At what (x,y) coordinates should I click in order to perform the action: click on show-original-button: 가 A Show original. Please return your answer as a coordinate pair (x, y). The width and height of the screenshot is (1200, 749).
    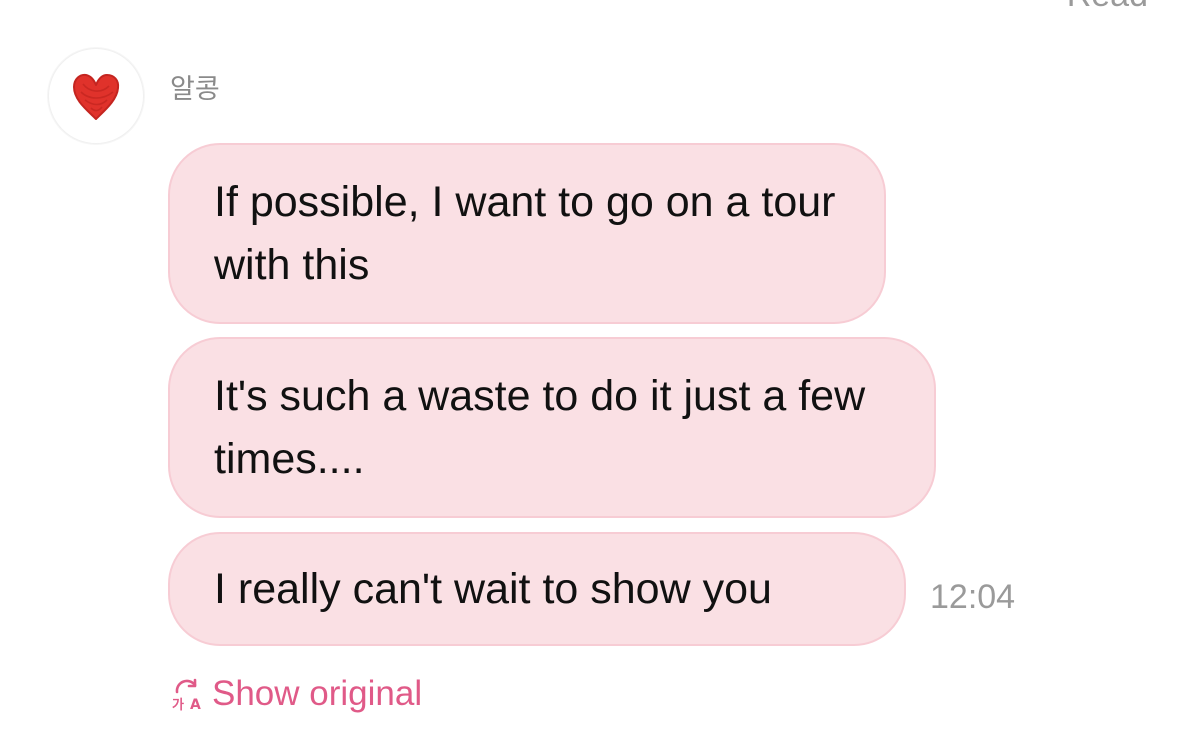
    Looking at the image, I should click on (296, 693).